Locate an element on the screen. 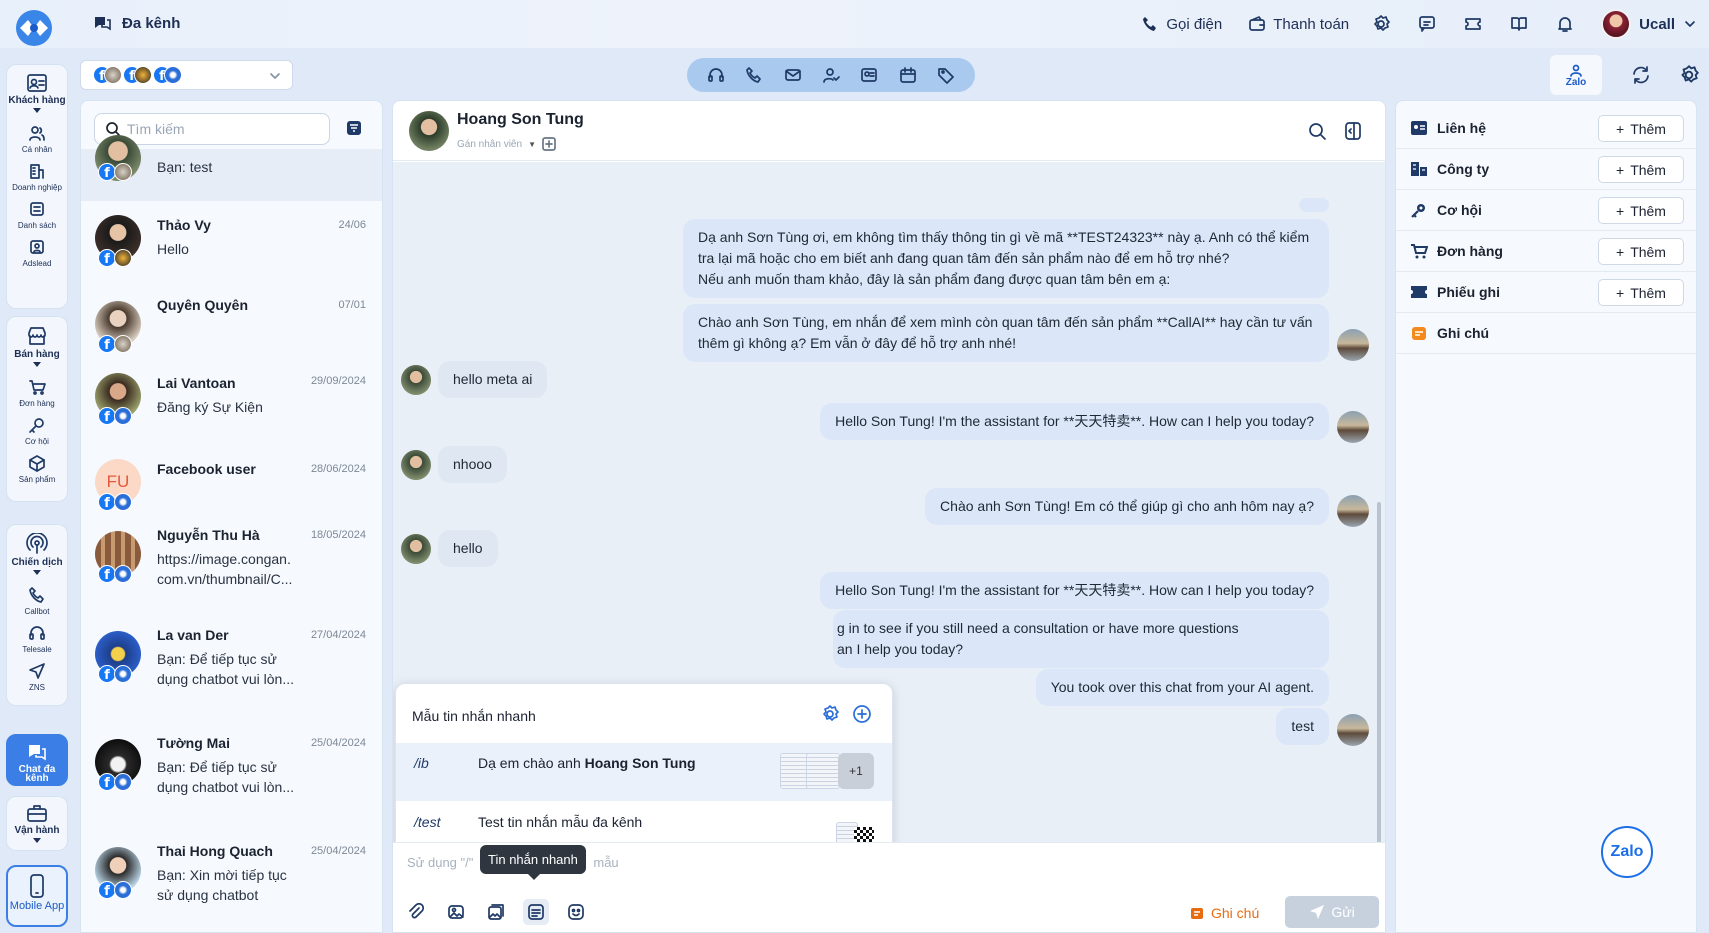 The height and width of the screenshot is (933, 1709). messages-button is located at coordinates (1427, 24).